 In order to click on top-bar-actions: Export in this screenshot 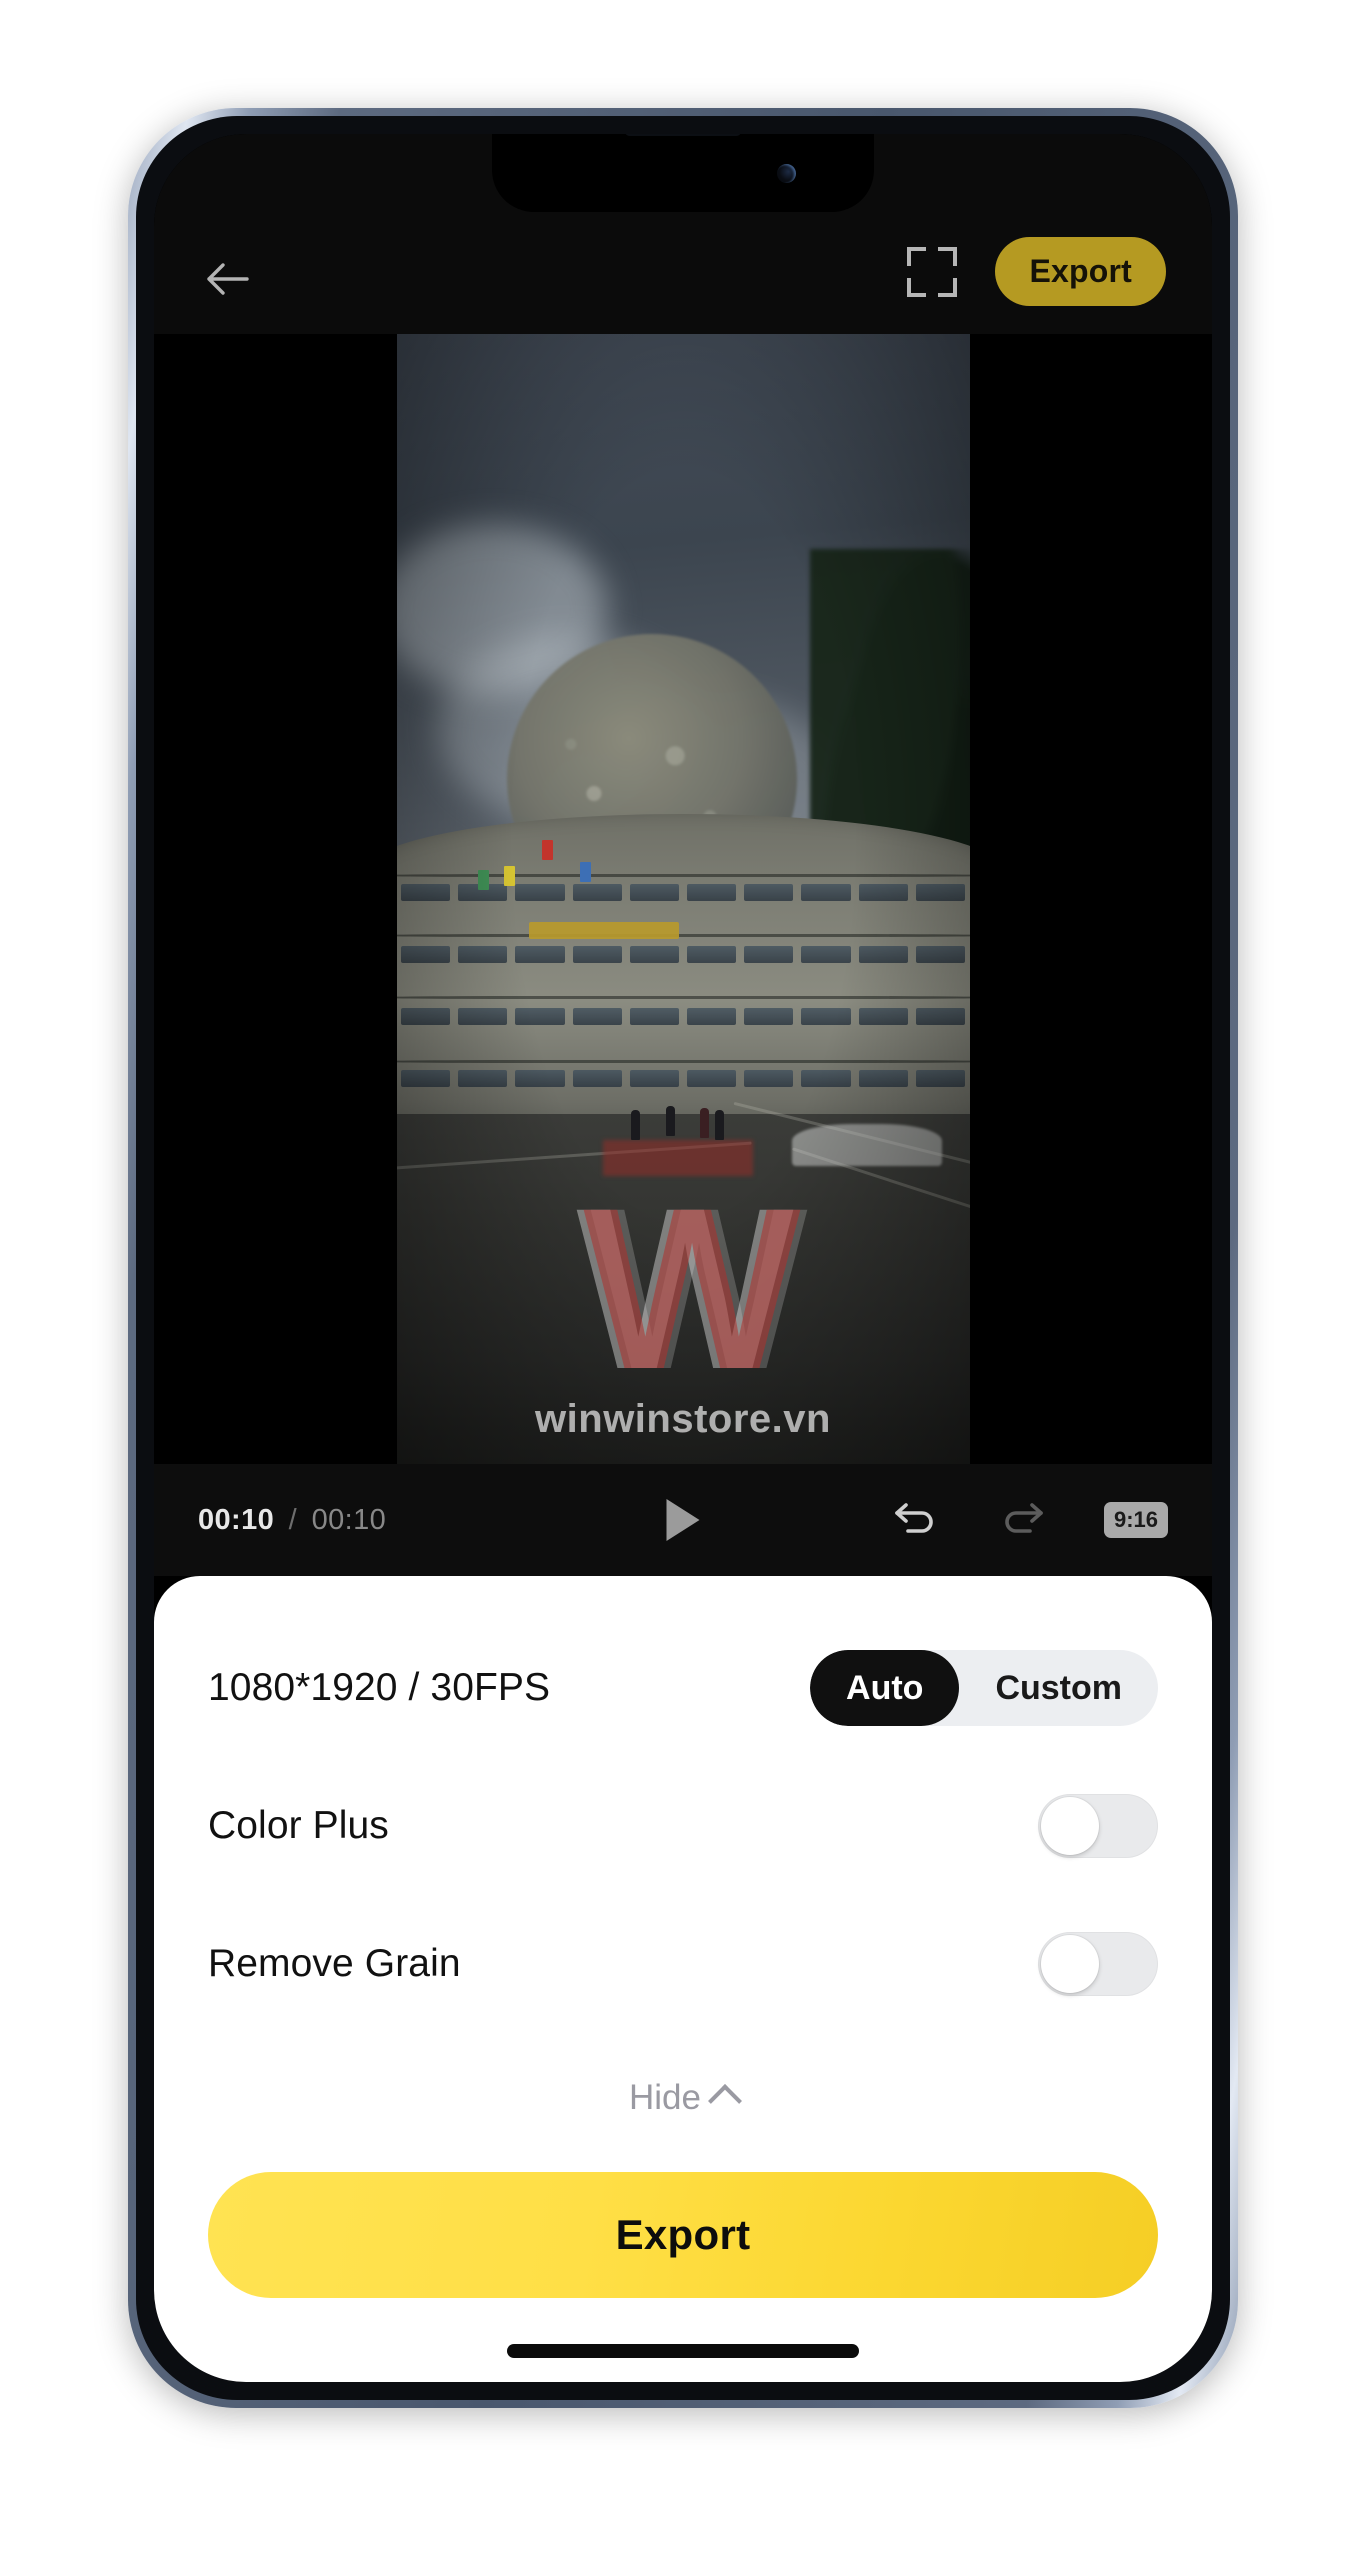, I will do `click(1036, 271)`.